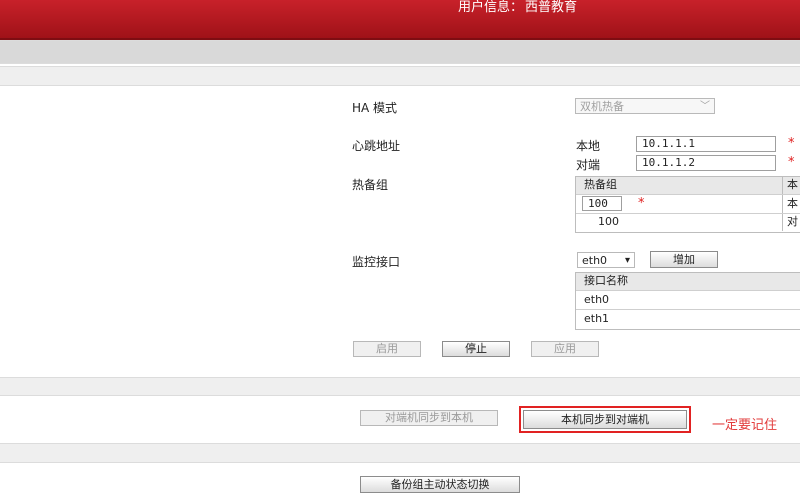 The image size is (800, 500). Describe the element at coordinates (688, 282) in the screenshot. I see `table-header-row: 接口名称` at that location.